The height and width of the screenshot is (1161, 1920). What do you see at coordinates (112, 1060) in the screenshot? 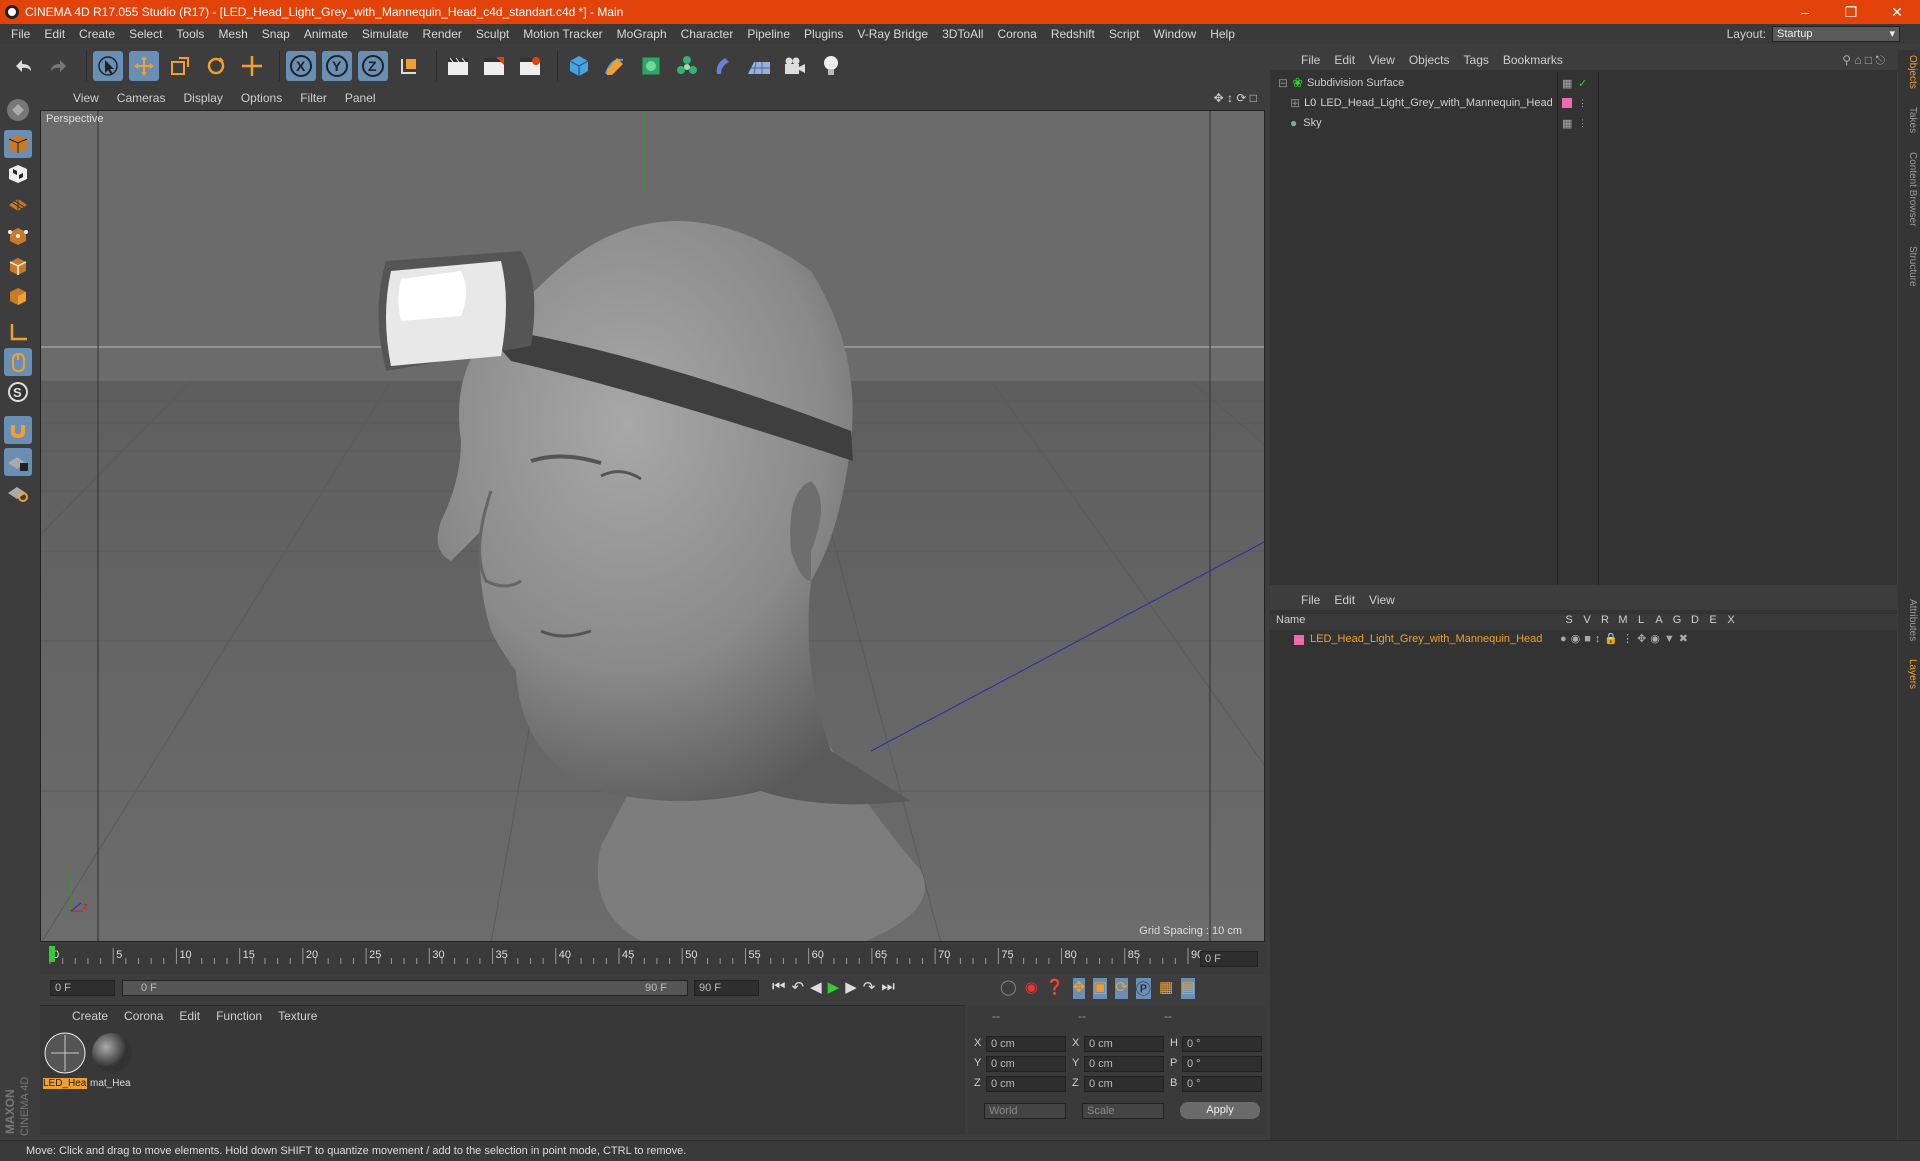
I see `material-swatch: mat_Hea` at bounding box center [112, 1060].